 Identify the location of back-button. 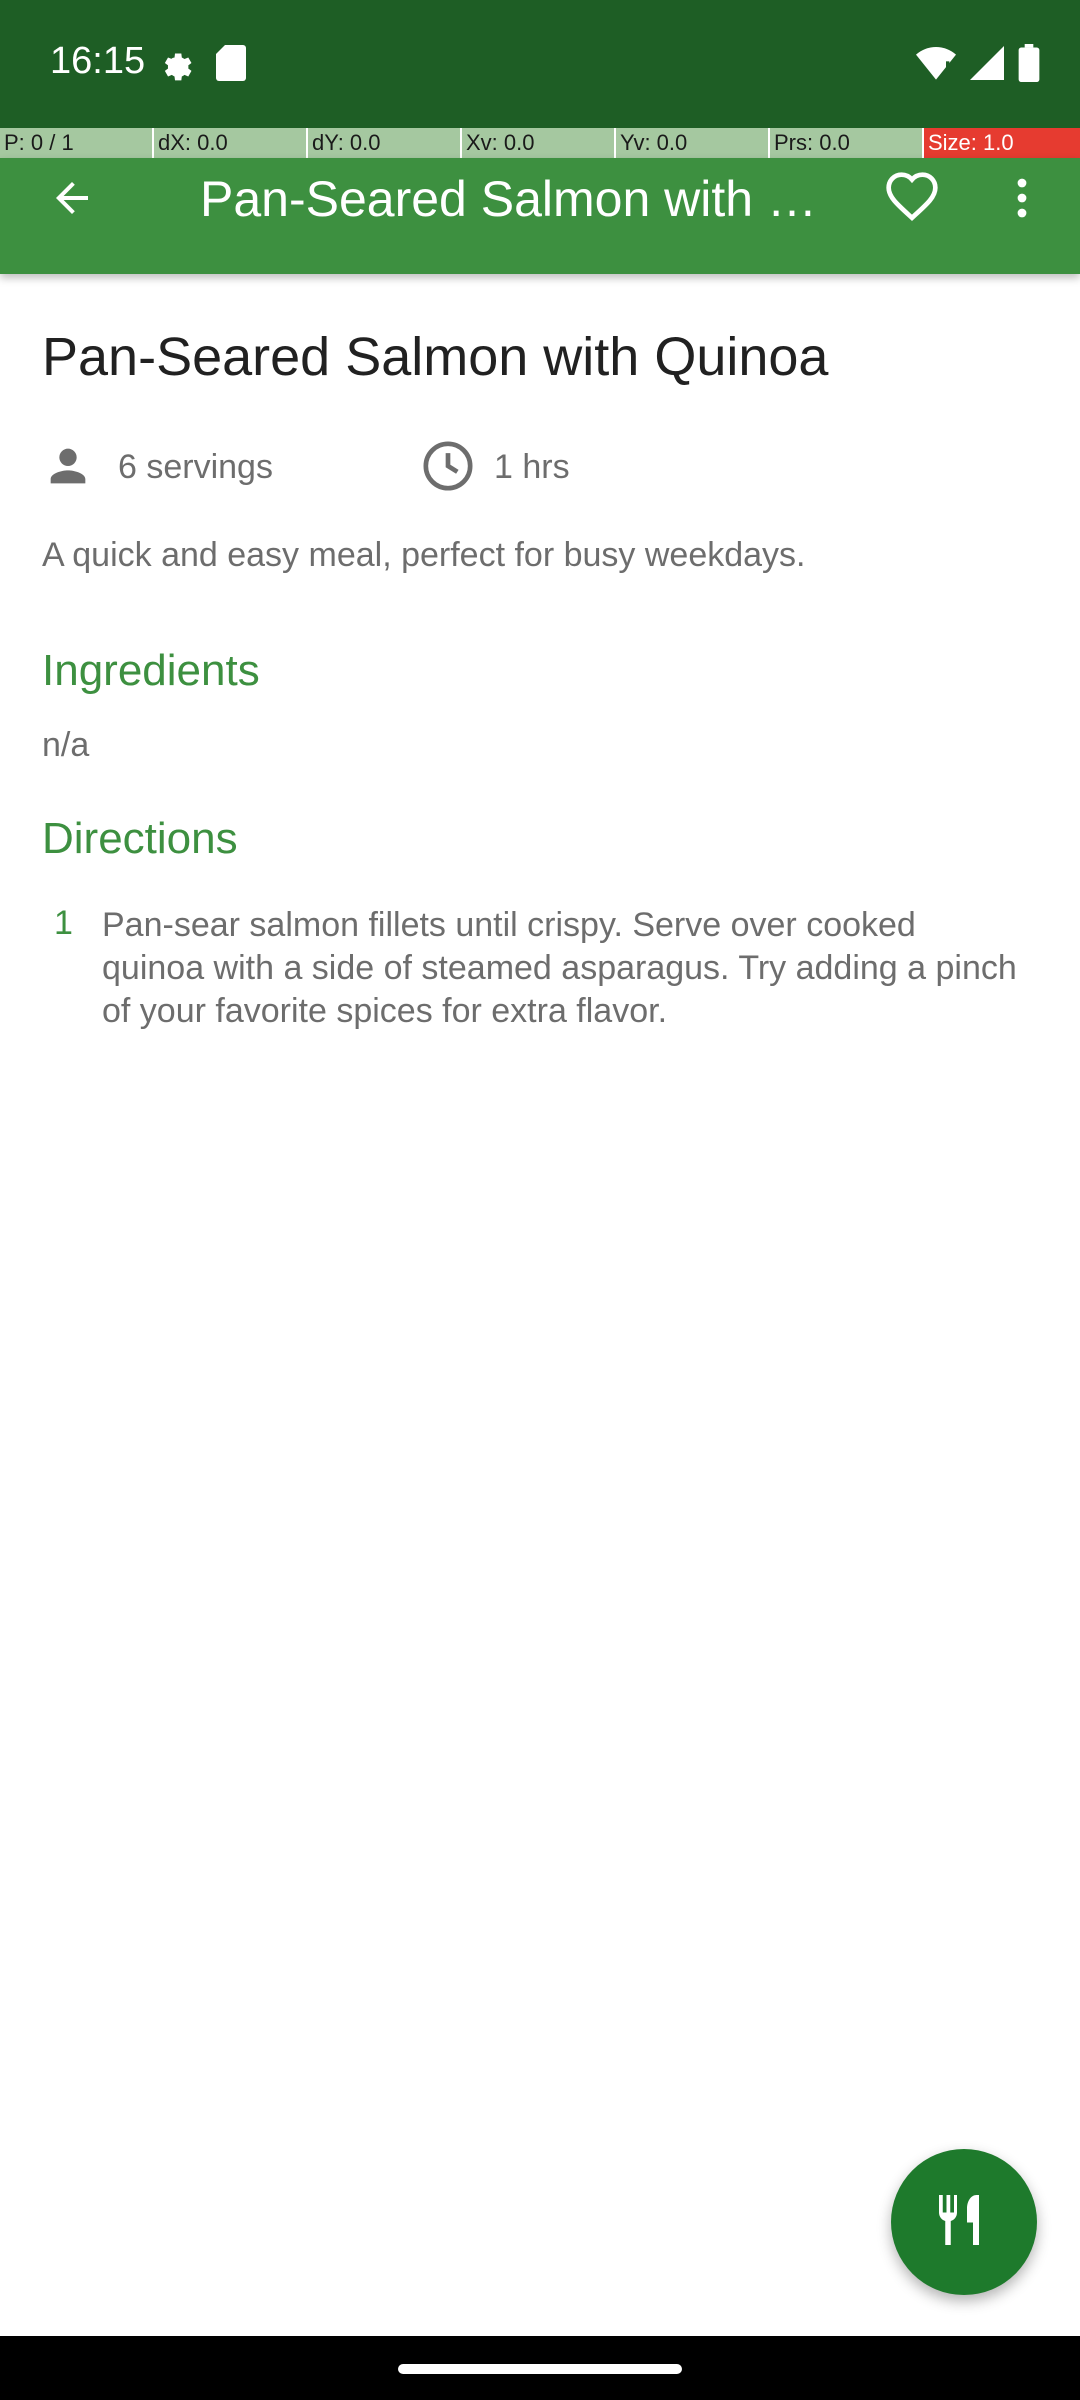
(72, 200).